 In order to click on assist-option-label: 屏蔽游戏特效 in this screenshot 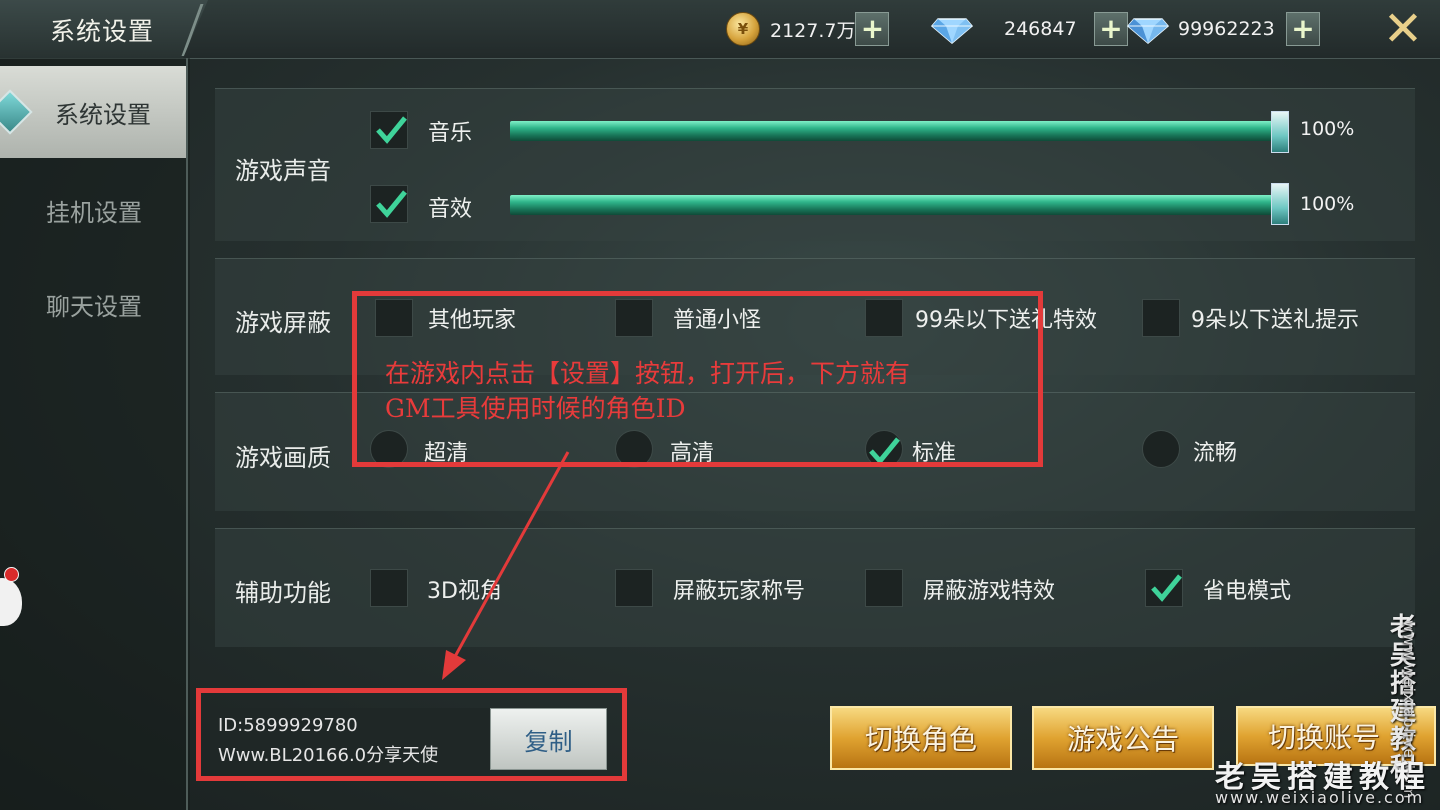, I will do `click(989, 591)`.